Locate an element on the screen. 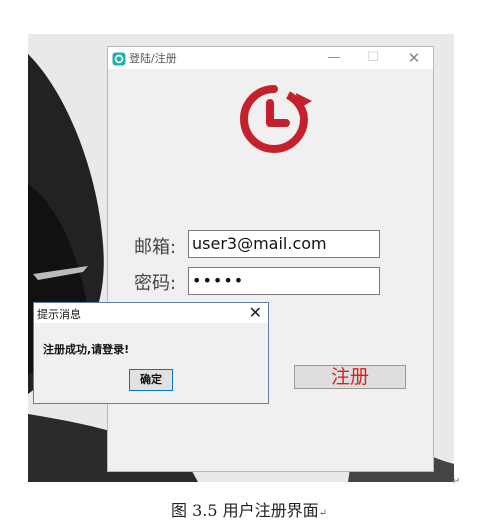  register-button: 注册 is located at coordinates (350, 377).